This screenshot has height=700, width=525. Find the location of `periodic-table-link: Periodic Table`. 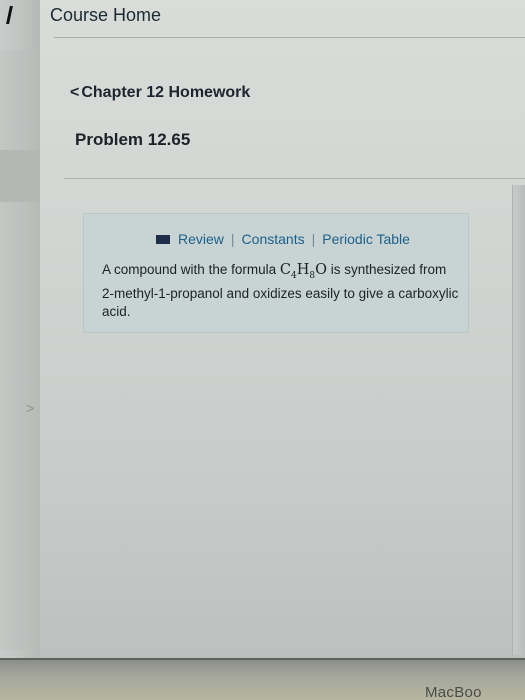

periodic-table-link: Periodic Table is located at coordinates (366, 239).